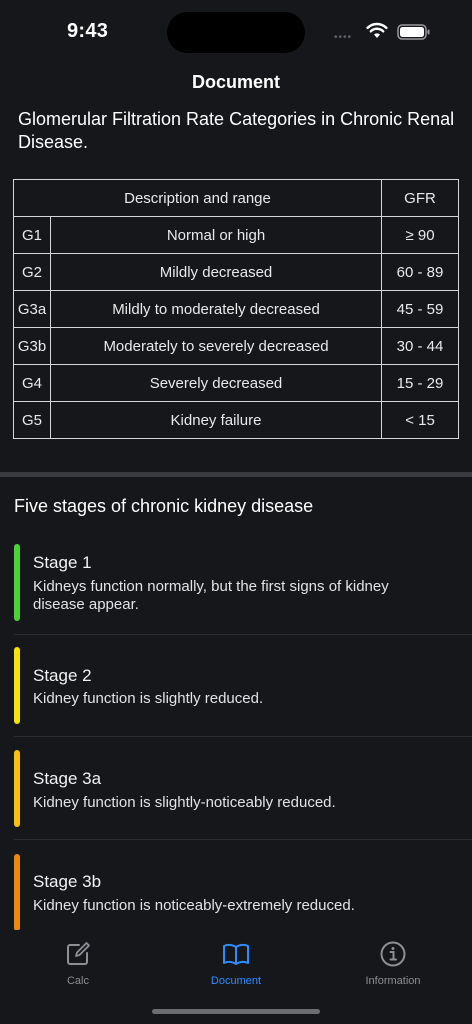  I want to click on stage-title: Stage 3b, so click(67, 881).